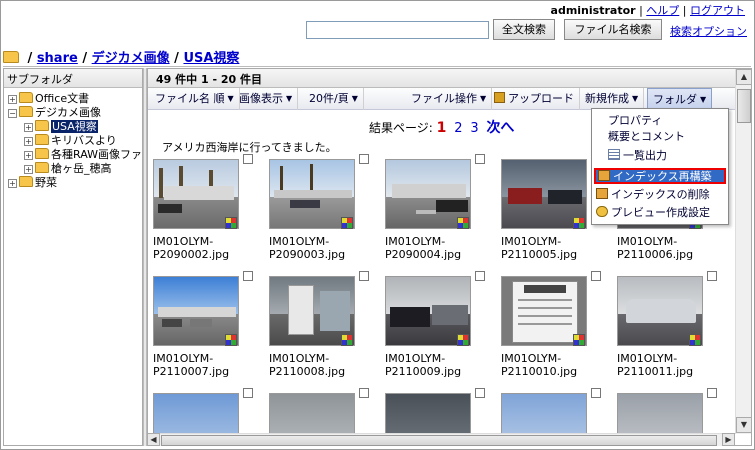  What do you see at coordinates (57, 58) in the screenshot?
I see `breadcrumb-share: share` at bounding box center [57, 58].